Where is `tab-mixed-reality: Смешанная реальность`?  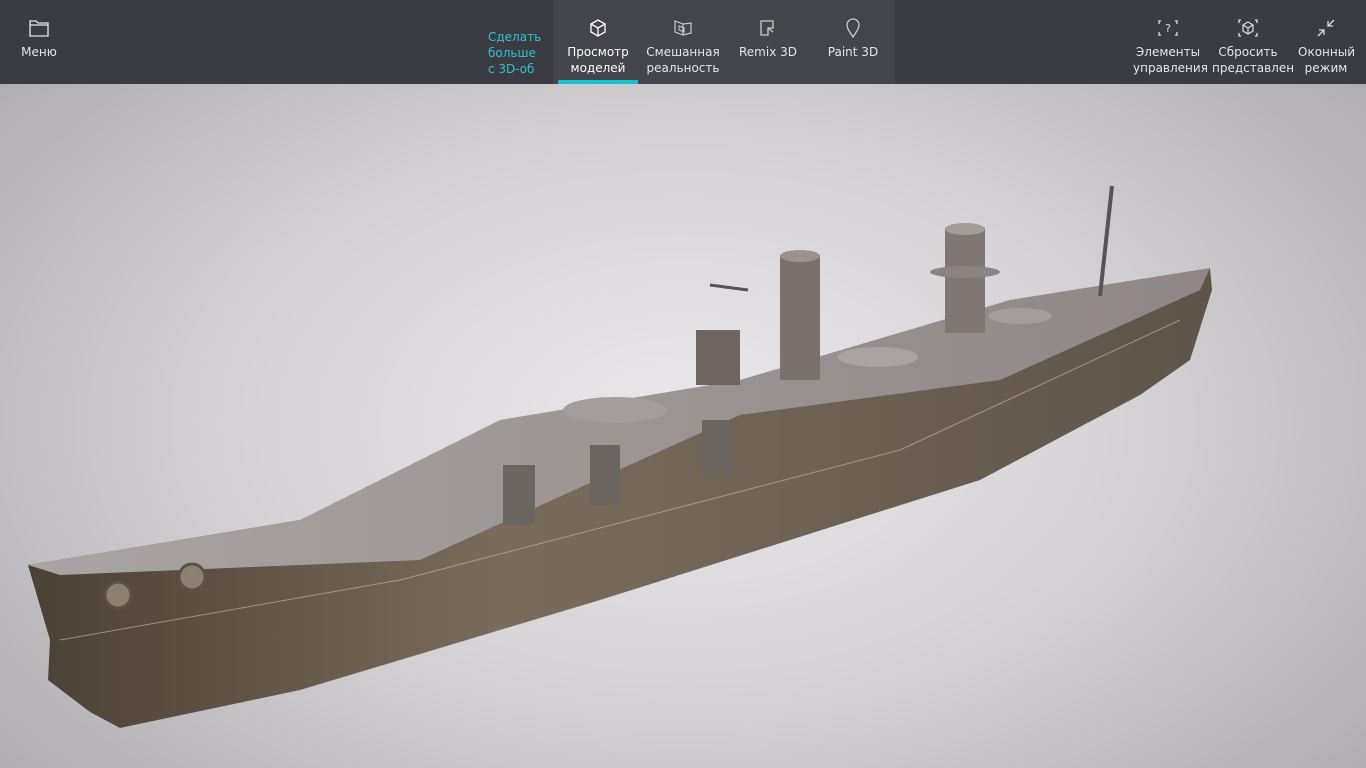 tab-mixed-reality: Смешанная реальность is located at coordinates (683, 42).